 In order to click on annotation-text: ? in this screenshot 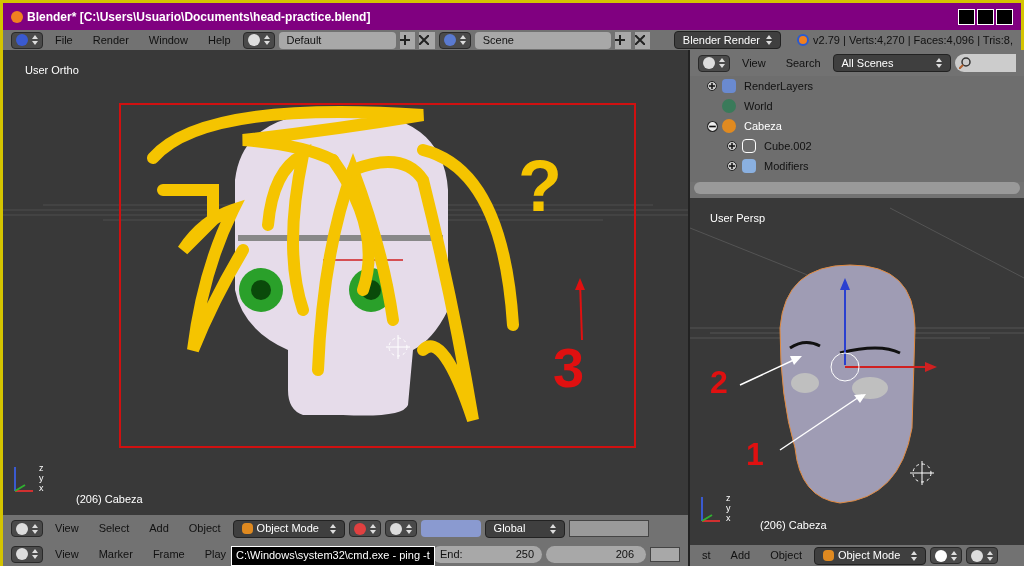, I will do `click(540, 186)`.